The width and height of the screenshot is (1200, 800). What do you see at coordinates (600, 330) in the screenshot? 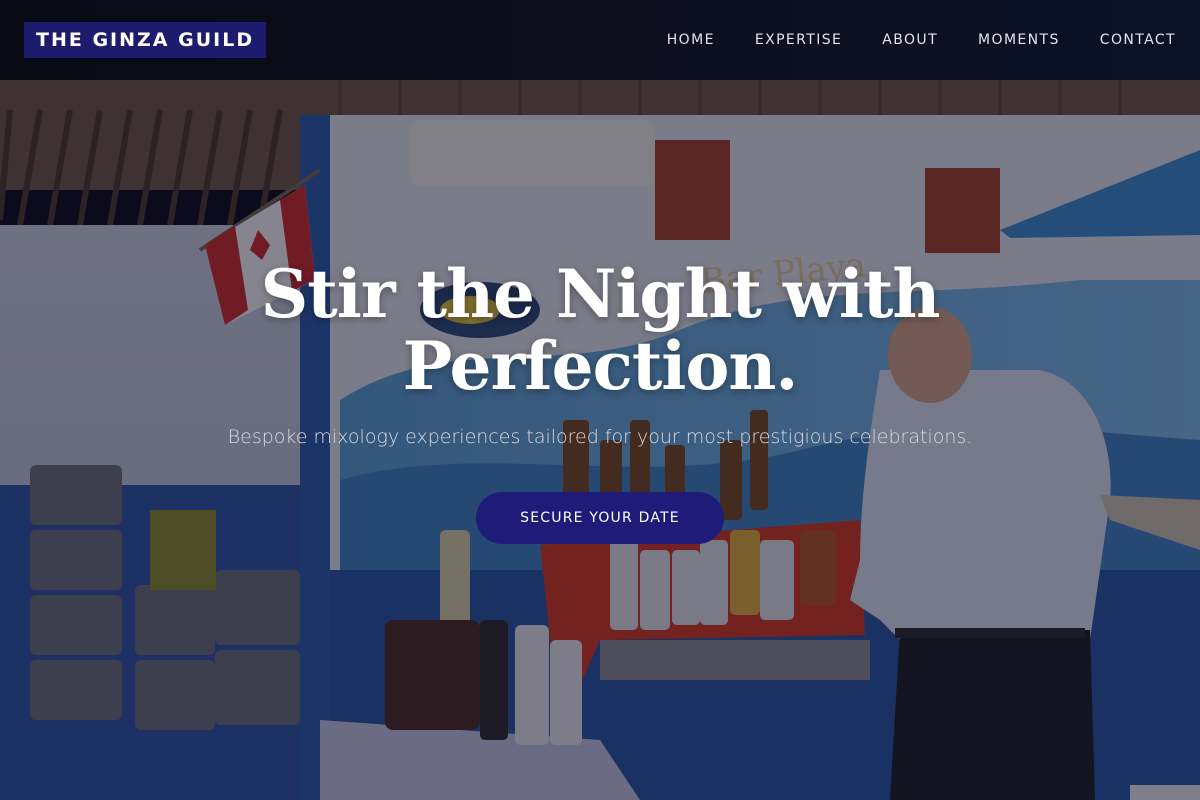
I see `hero-title: Stir the Night with Perfection.` at bounding box center [600, 330].